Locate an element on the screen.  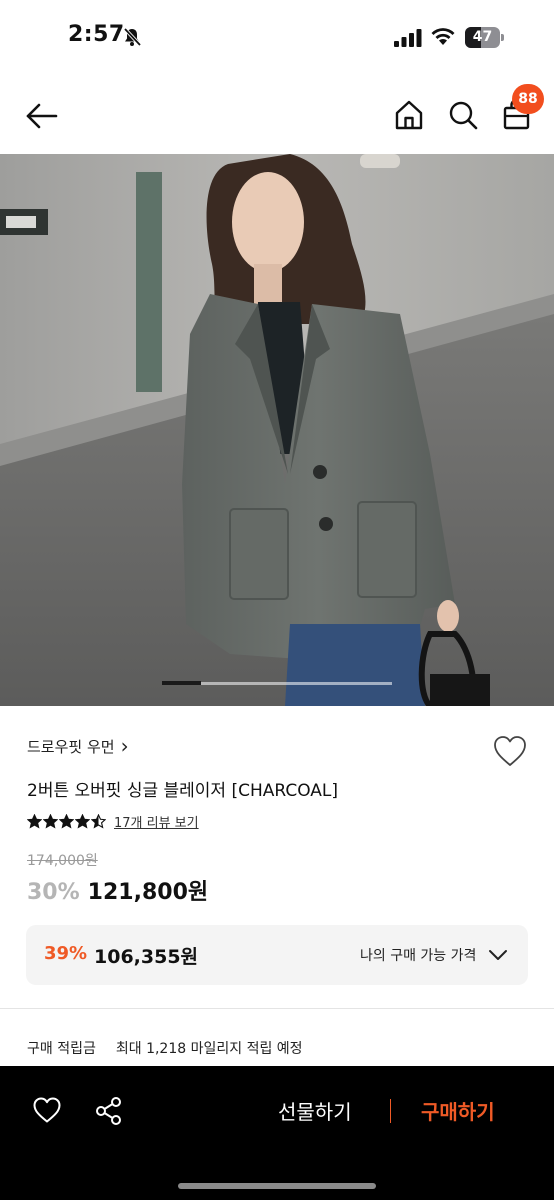
home-icon is located at coordinates (409, 115).